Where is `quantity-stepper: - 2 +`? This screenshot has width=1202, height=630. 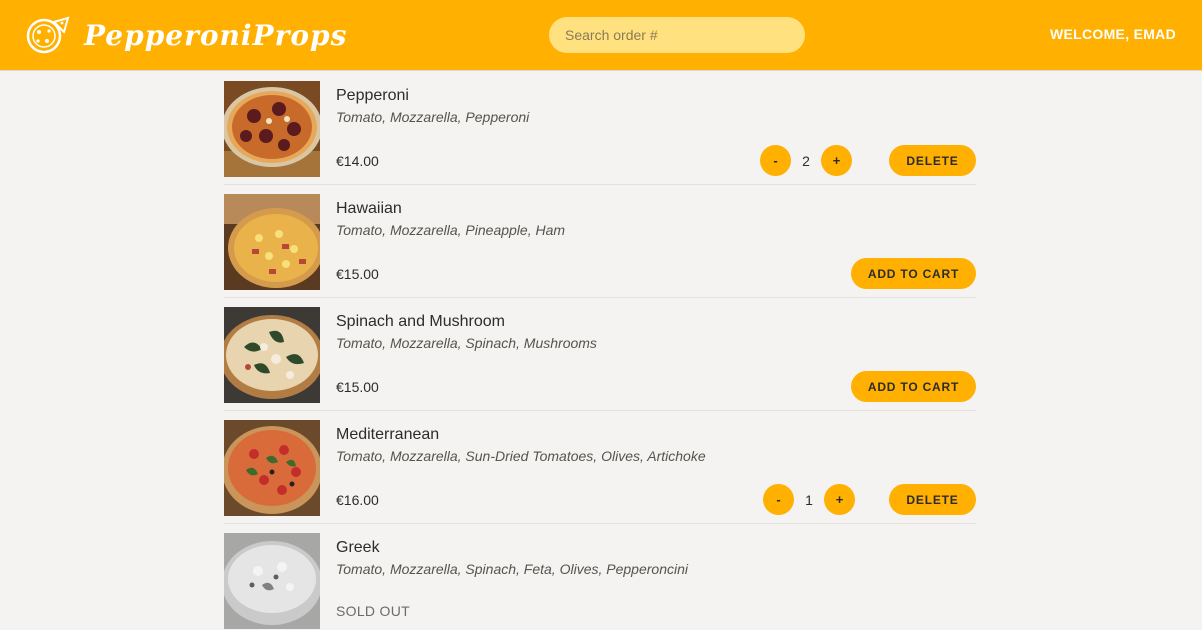 quantity-stepper: - 2 + is located at coordinates (806, 160).